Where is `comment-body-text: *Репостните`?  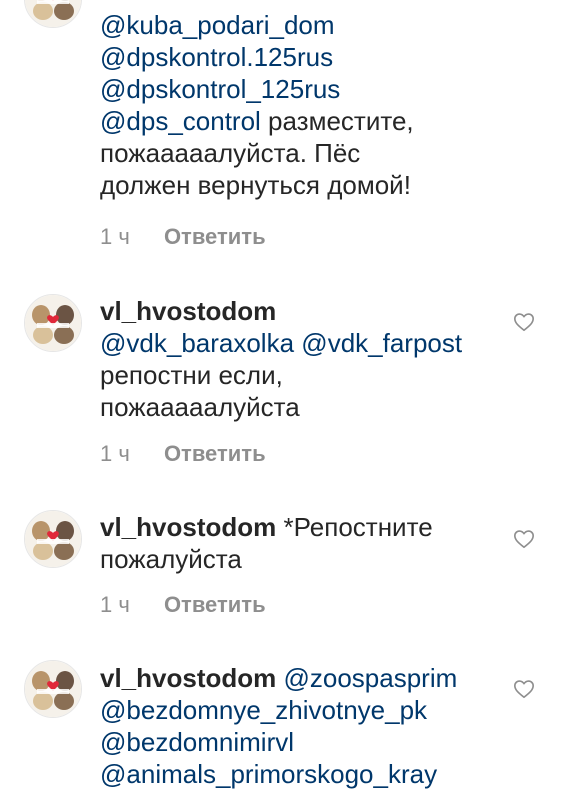 comment-body-text: *Репостните is located at coordinates (354, 527).